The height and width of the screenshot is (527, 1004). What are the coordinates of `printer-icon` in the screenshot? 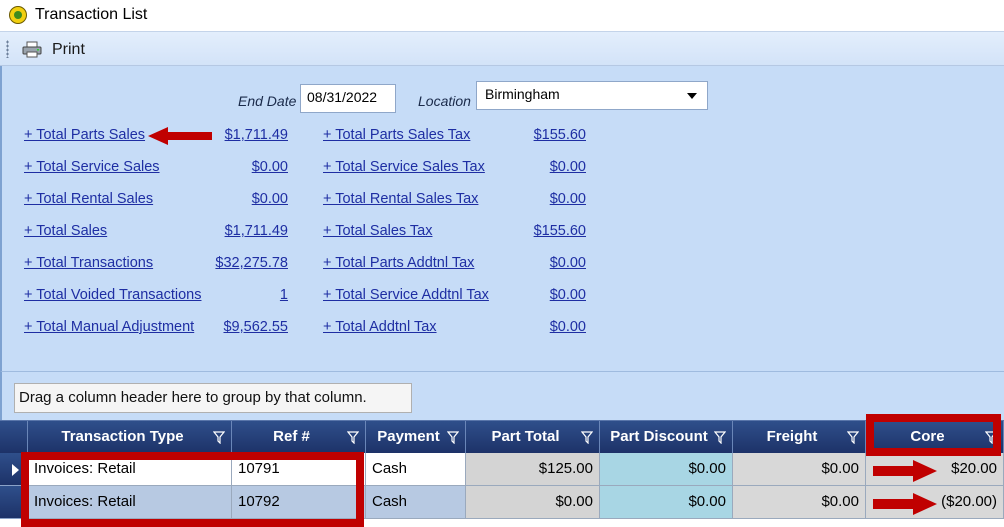 It's located at (32, 49).